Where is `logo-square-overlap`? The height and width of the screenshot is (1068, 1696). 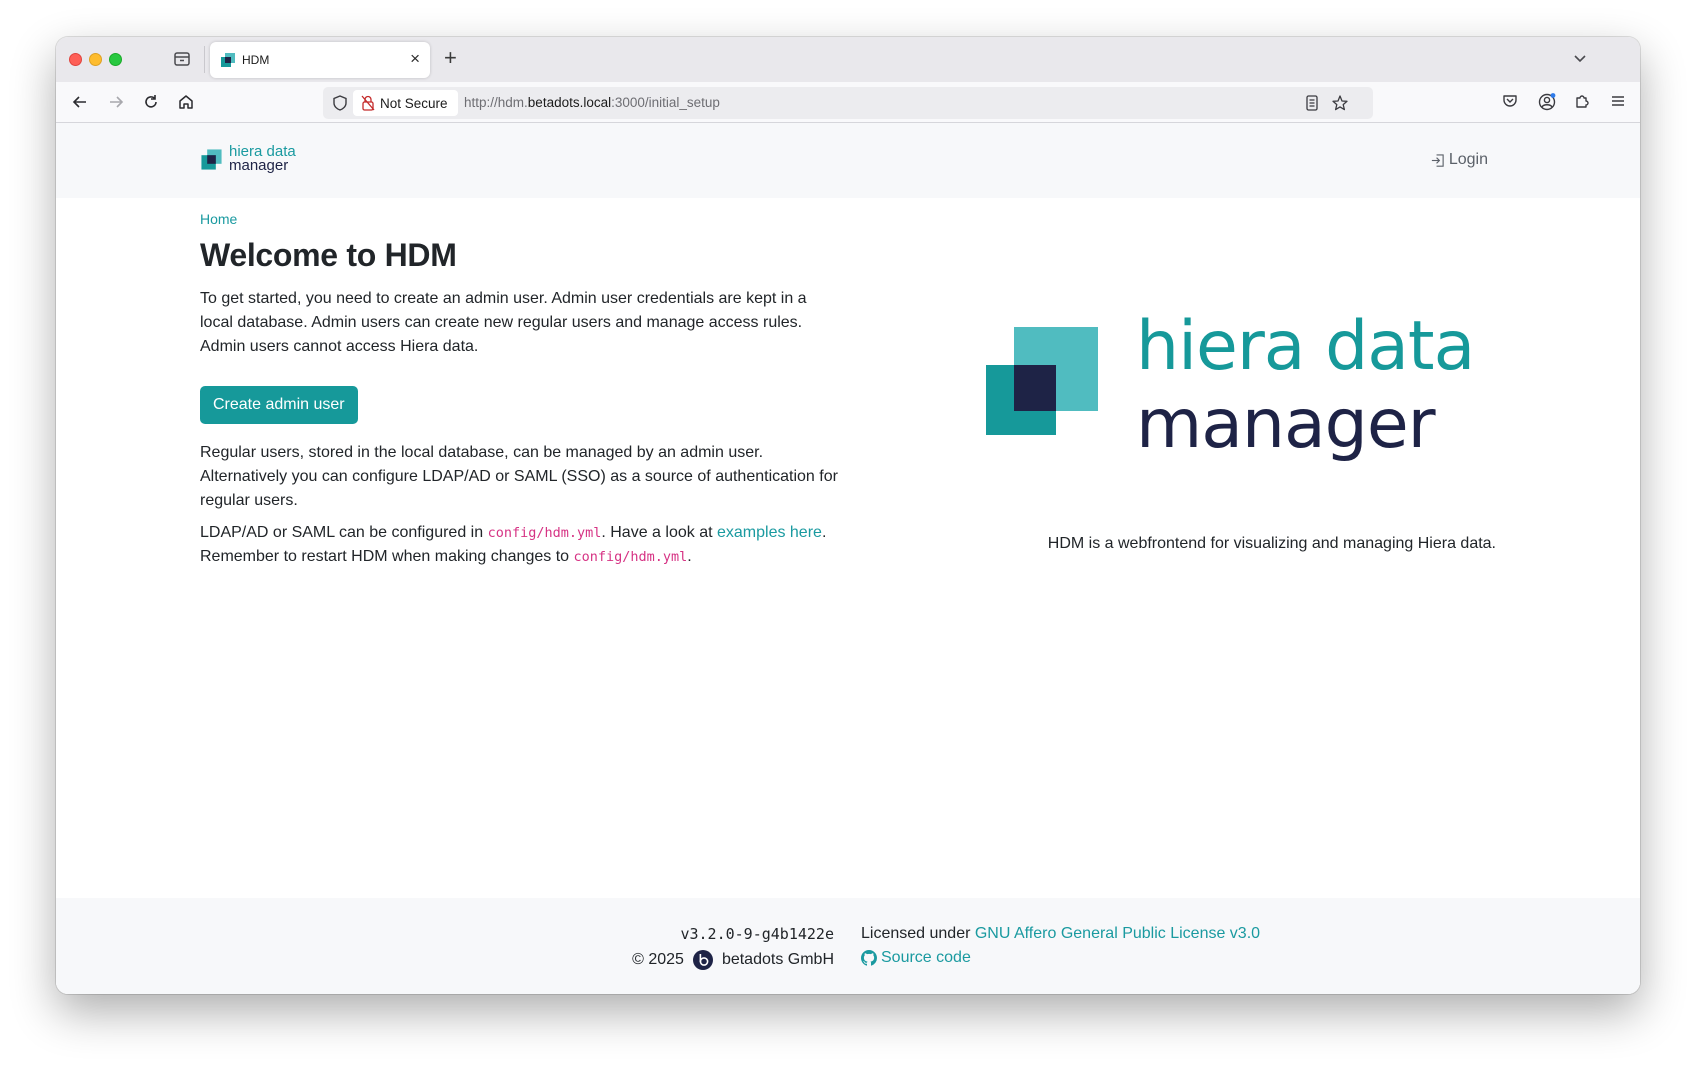 logo-square-overlap is located at coordinates (1035, 388).